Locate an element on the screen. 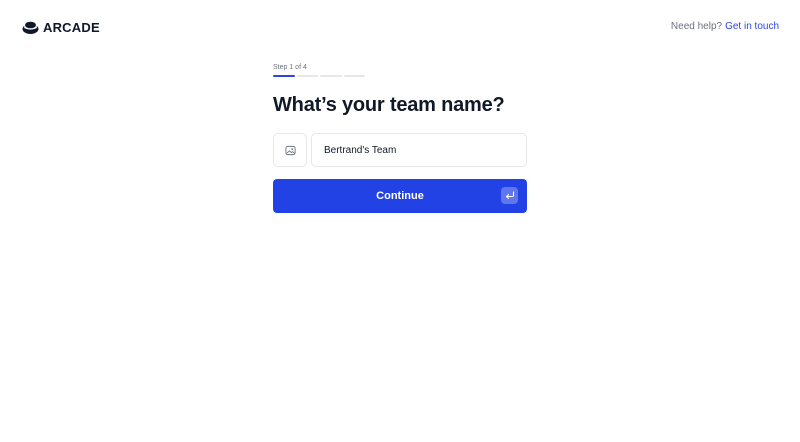 Image resolution: width=800 pixels, height=442 pixels. help-section: Need help? Get in touch is located at coordinates (725, 26).